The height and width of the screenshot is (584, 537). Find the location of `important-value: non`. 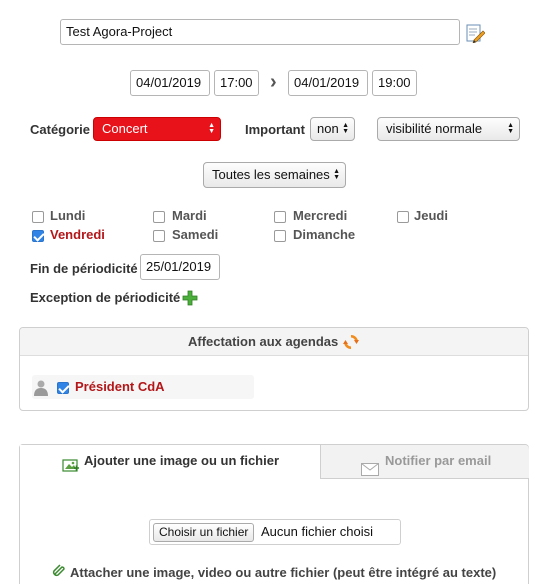

important-value: non is located at coordinates (328, 128).